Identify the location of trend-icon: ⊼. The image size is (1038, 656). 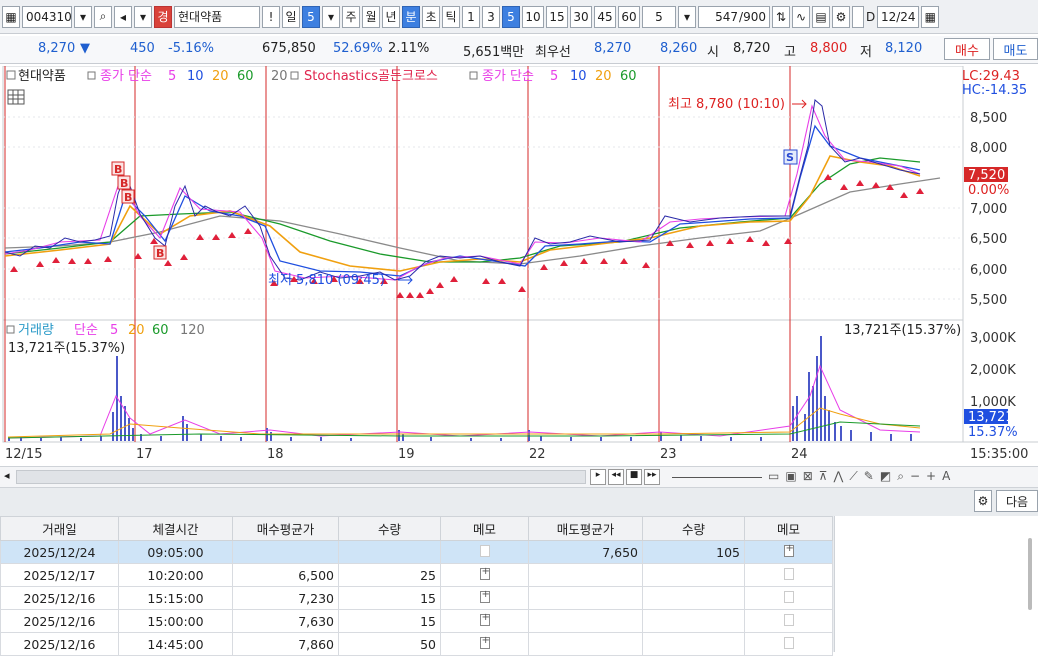
(823, 476).